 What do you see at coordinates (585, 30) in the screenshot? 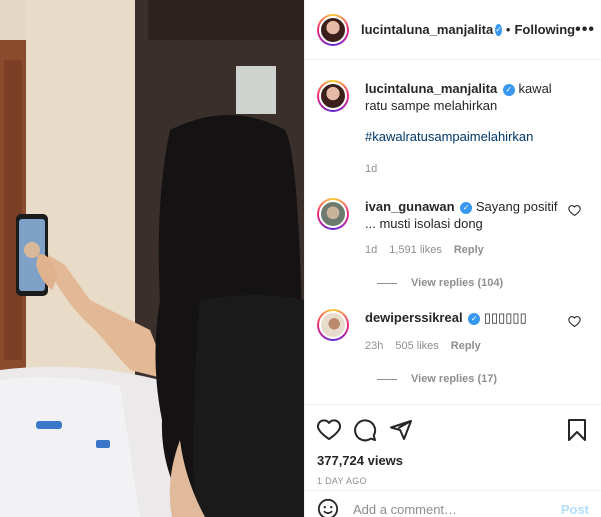
I see `more-icon: •••` at bounding box center [585, 30].